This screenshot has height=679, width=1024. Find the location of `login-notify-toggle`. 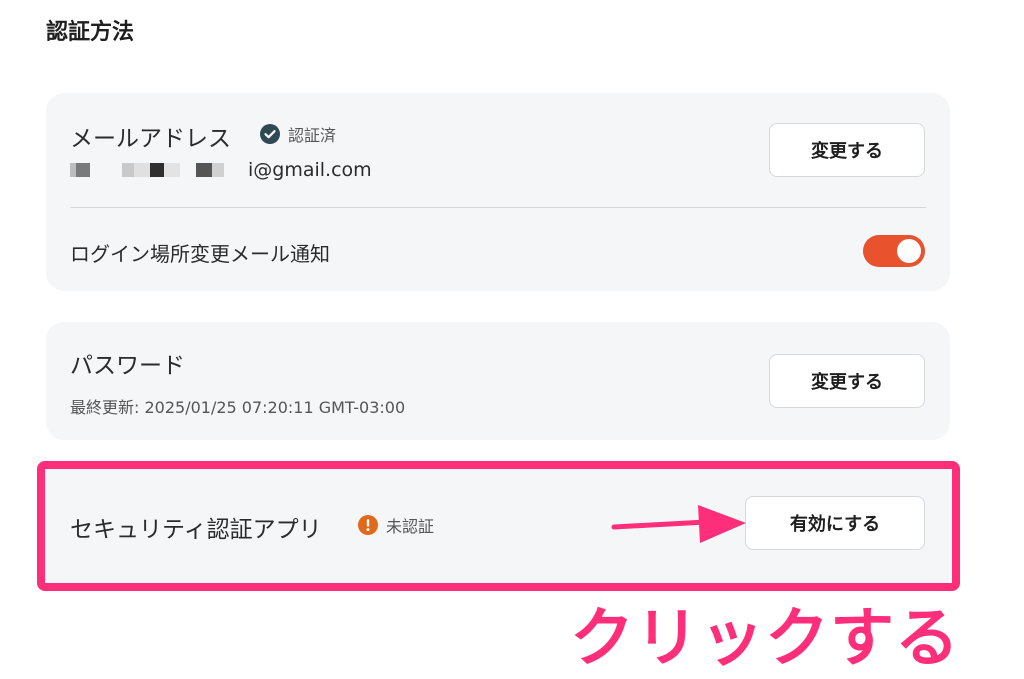

login-notify-toggle is located at coordinates (894, 251).